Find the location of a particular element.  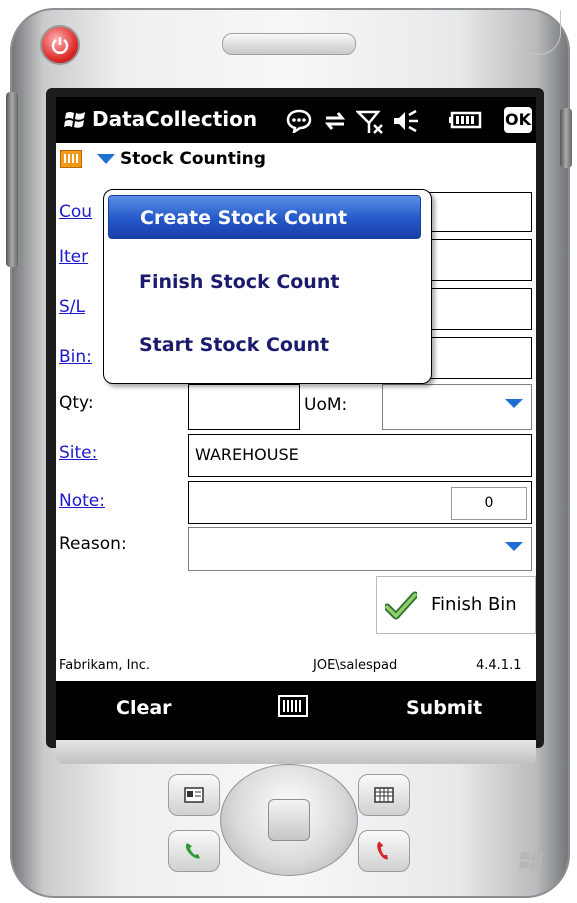

bin-link: Bin: is located at coordinates (75, 357).